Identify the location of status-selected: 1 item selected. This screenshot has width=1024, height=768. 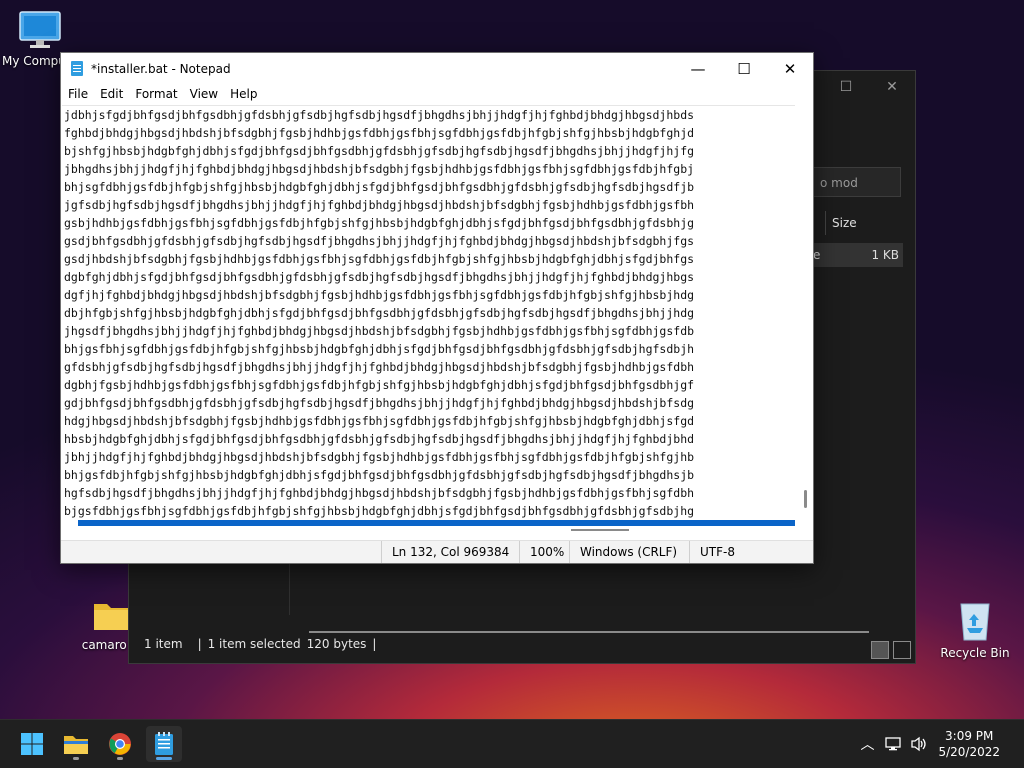
(254, 644).